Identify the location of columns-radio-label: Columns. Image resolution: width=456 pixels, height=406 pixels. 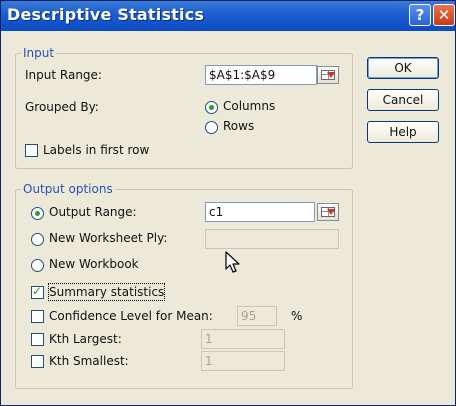
(249, 106).